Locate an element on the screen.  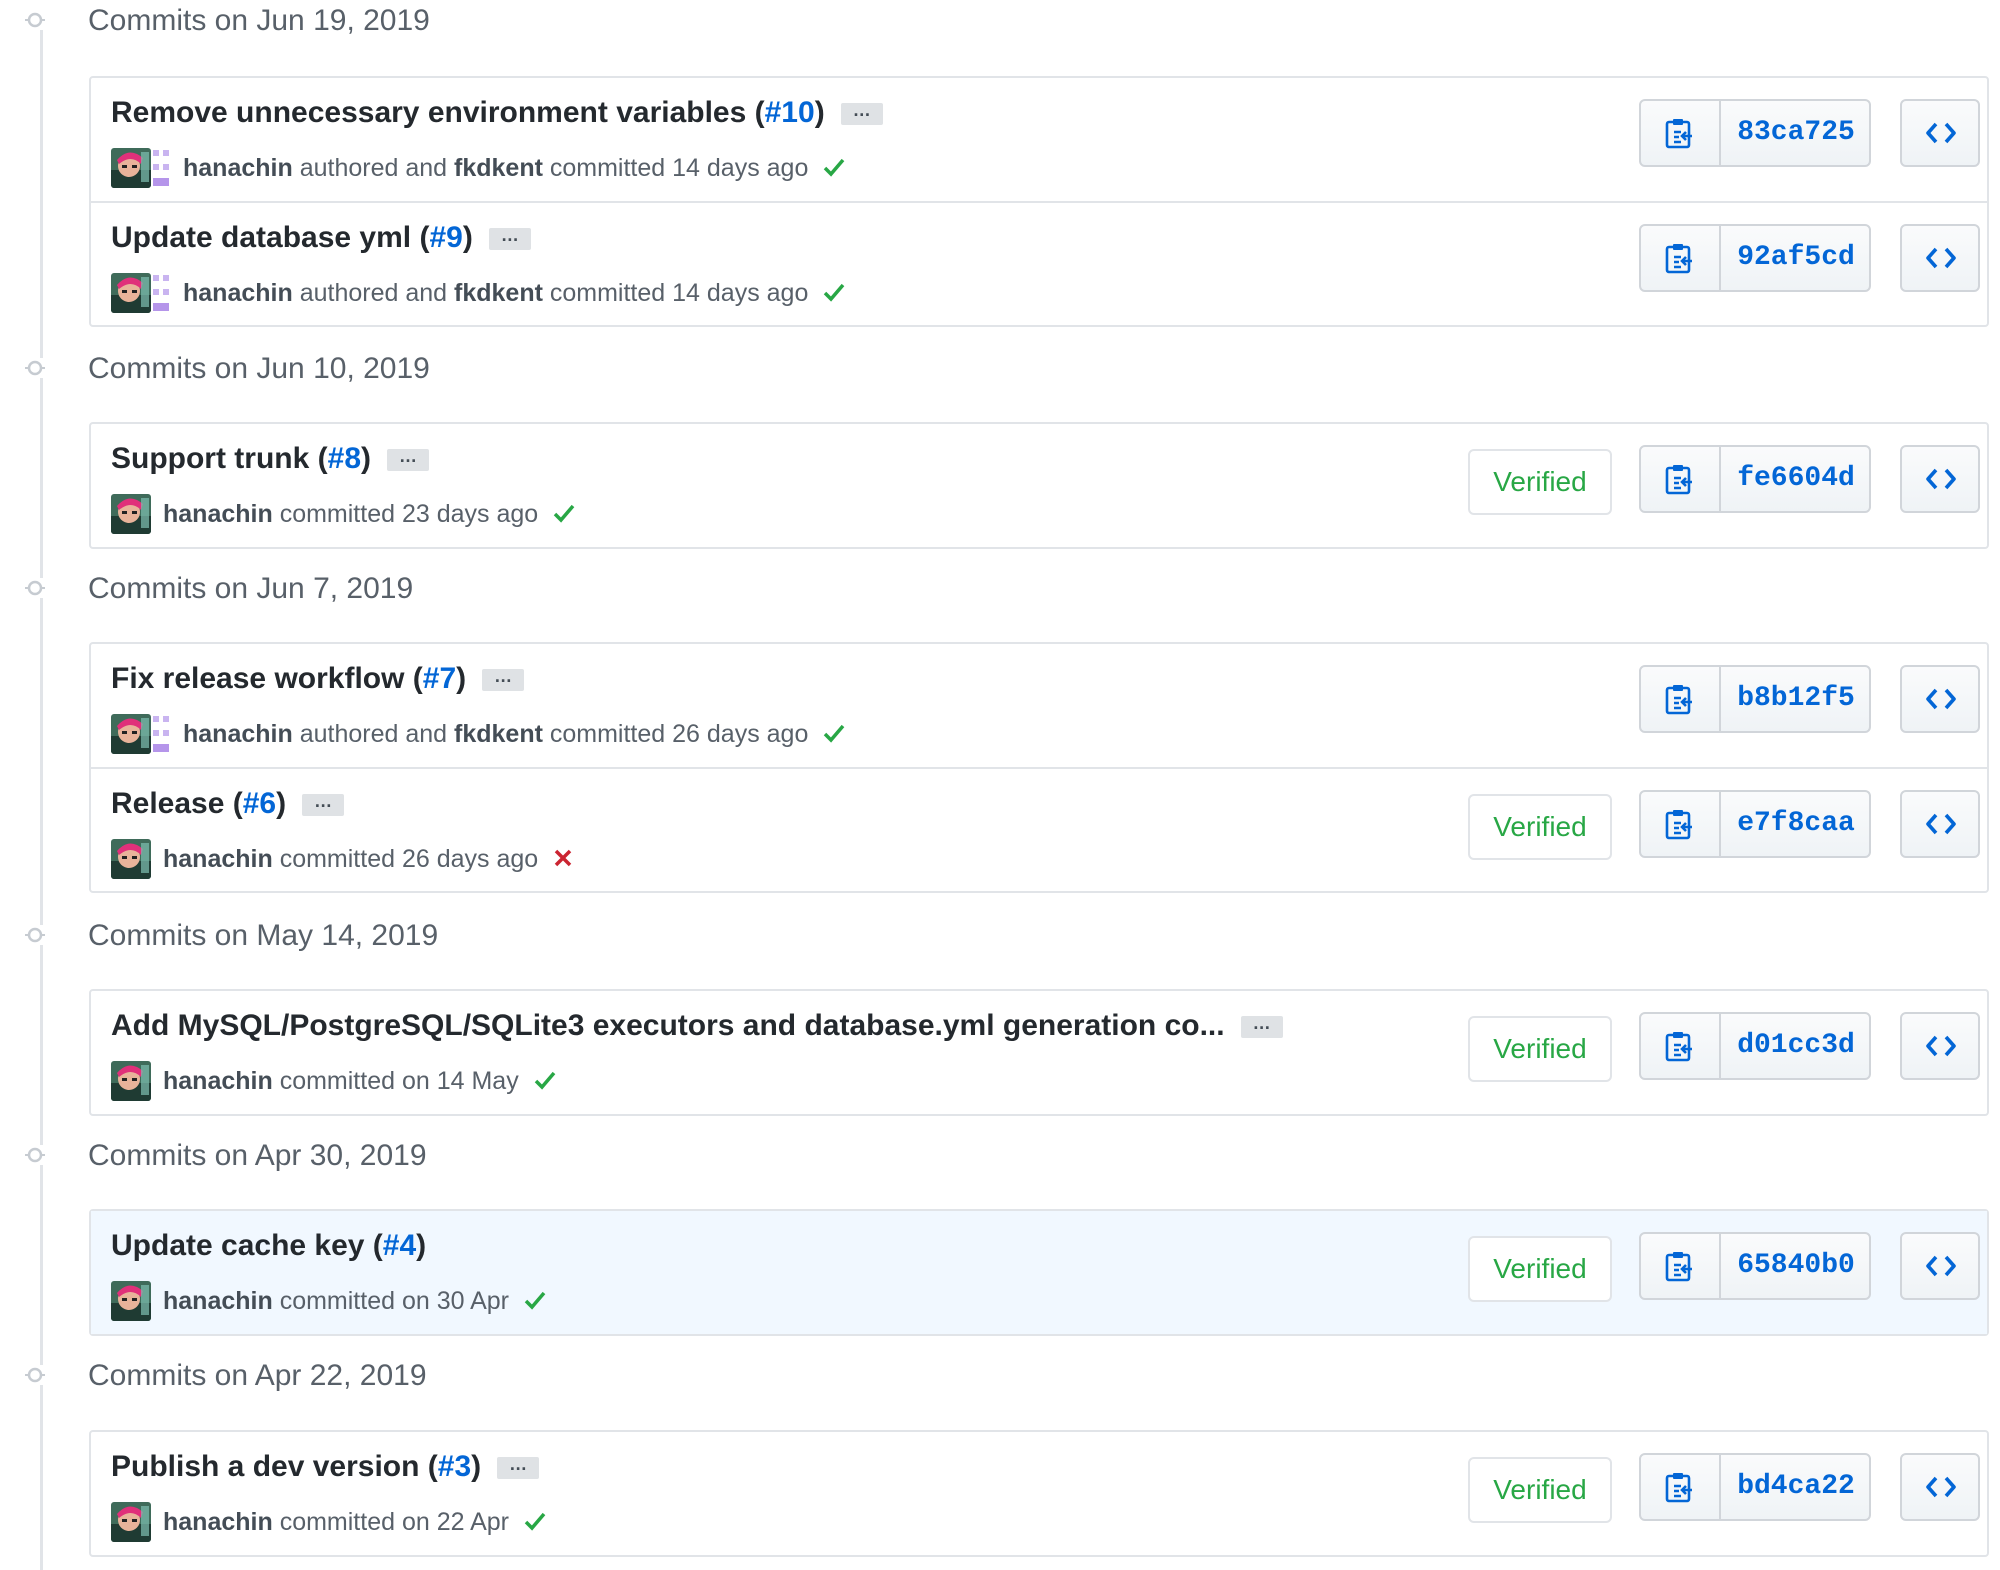
commit-sha-link: b8b12f5 is located at coordinates (1796, 699).